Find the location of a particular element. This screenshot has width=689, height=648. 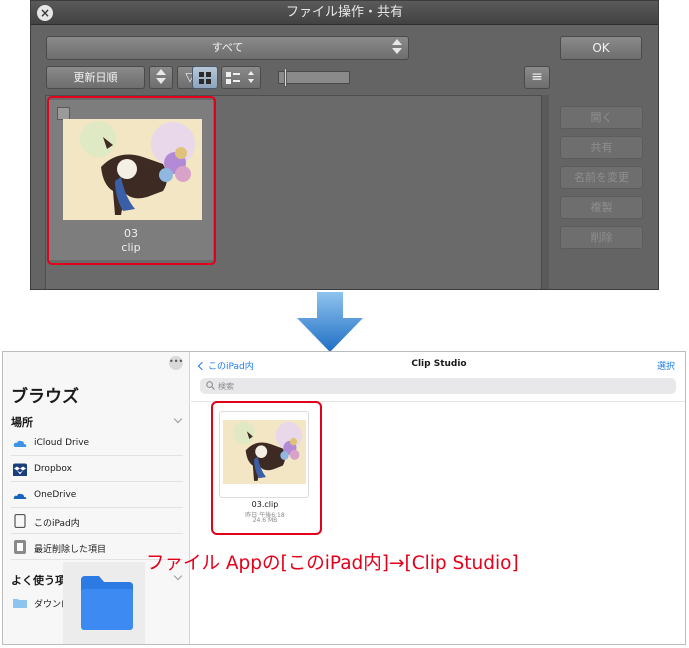

dialog-titlebar: × ファイル操作・共有 is located at coordinates (344, 13).